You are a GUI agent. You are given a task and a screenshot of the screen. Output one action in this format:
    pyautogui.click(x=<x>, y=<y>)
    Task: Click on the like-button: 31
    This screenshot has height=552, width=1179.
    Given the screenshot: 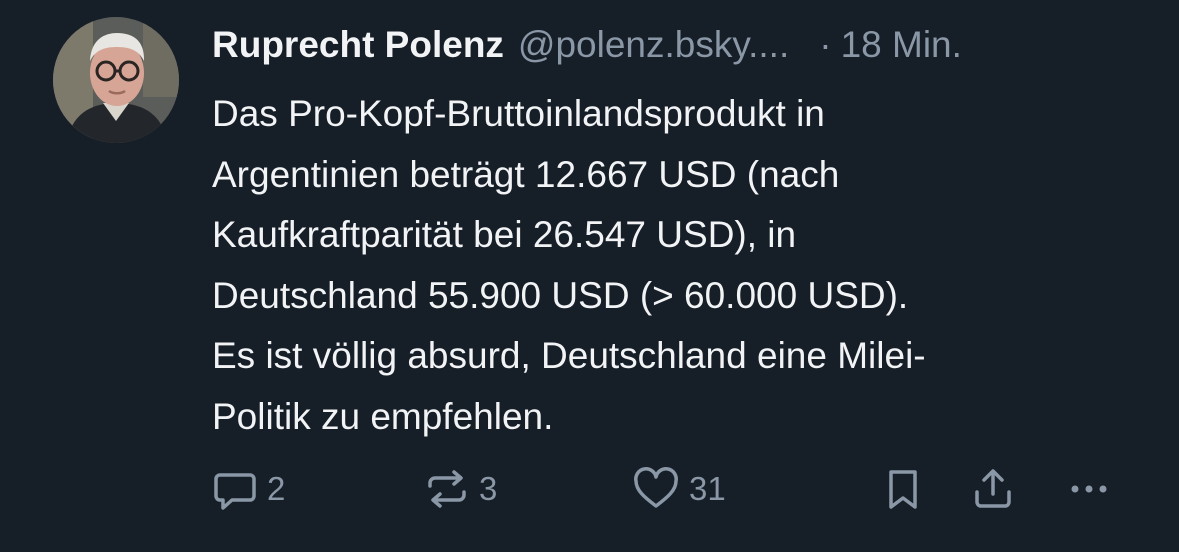 What is the action you would take?
    pyautogui.click(x=679, y=489)
    